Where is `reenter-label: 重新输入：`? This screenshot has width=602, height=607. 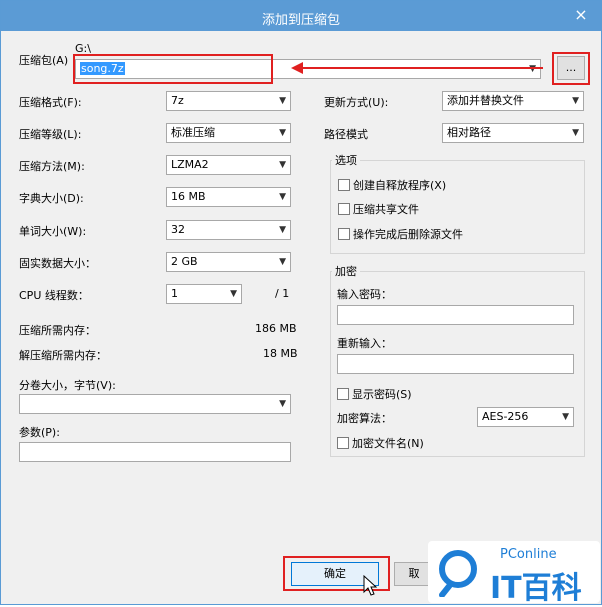 reenter-label: 重新输入： is located at coordinates (364, 343).